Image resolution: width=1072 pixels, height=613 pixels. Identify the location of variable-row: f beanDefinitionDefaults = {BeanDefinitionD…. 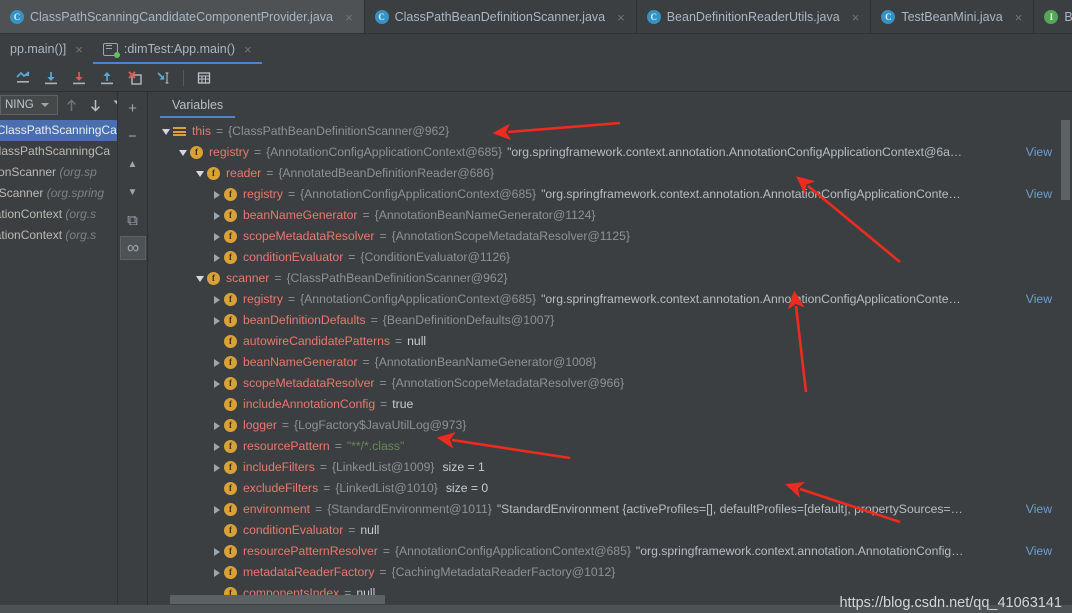
(610, 320).